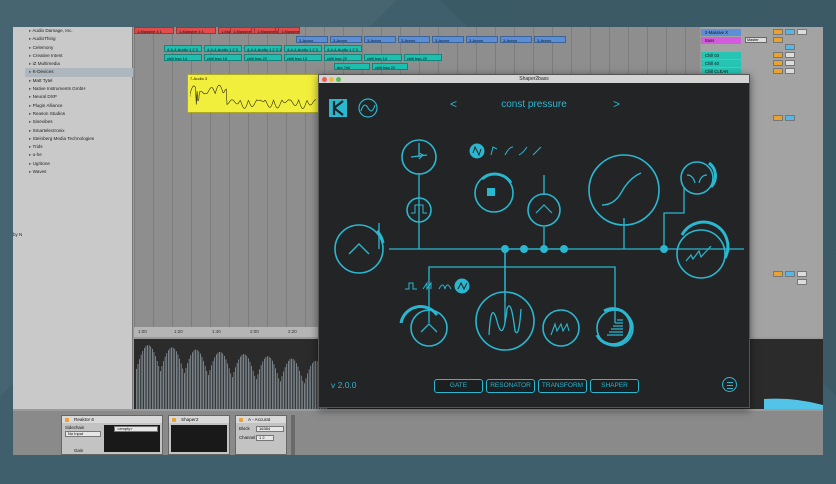  What do you see at coordinates (352, 66) in the screenshot?
I see `clip: drp 7ell` at bounding box center [352, 66].